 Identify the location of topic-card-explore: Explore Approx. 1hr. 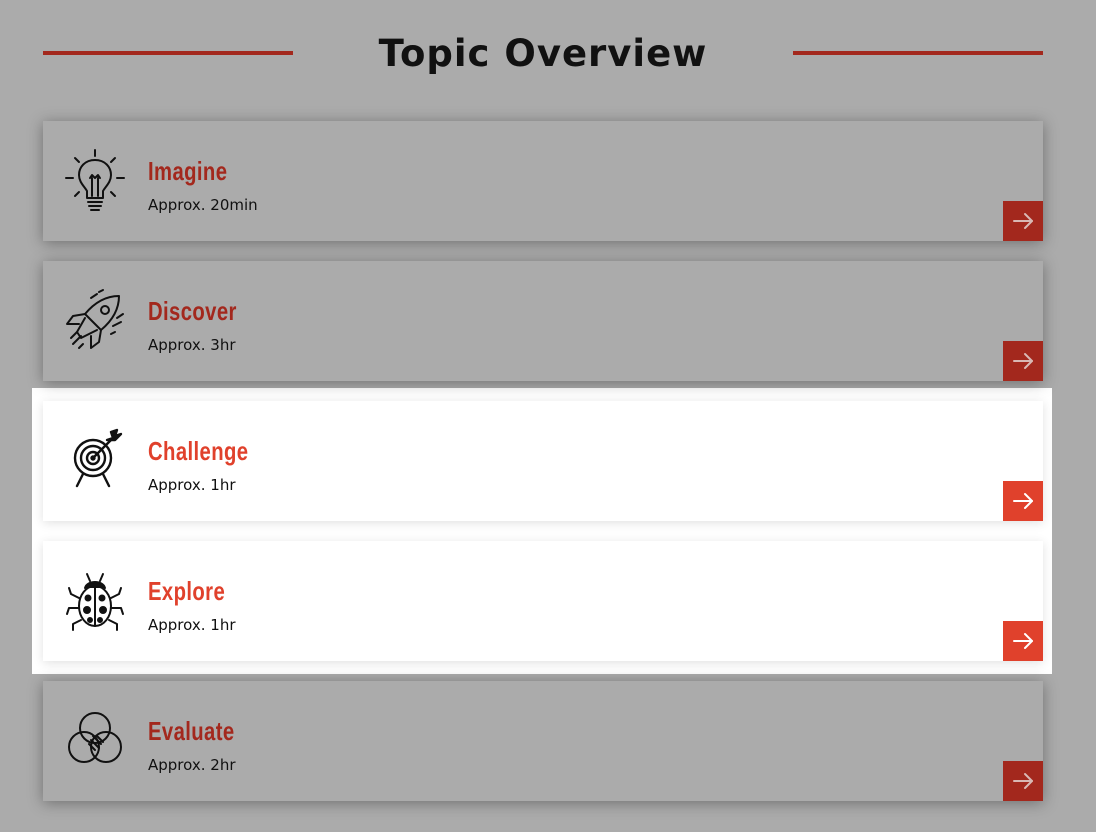
(543, 601).